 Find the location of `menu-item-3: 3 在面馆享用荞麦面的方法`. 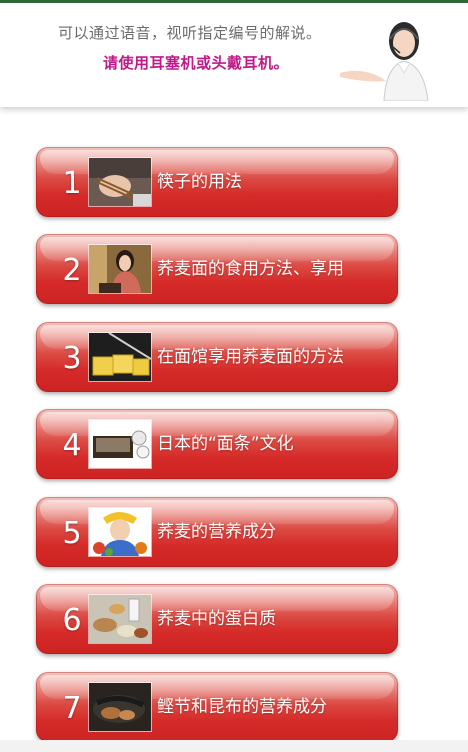

menu-item-3: 3 在面馆享用荞麦面的方法 is located at coordinates (217, 357).